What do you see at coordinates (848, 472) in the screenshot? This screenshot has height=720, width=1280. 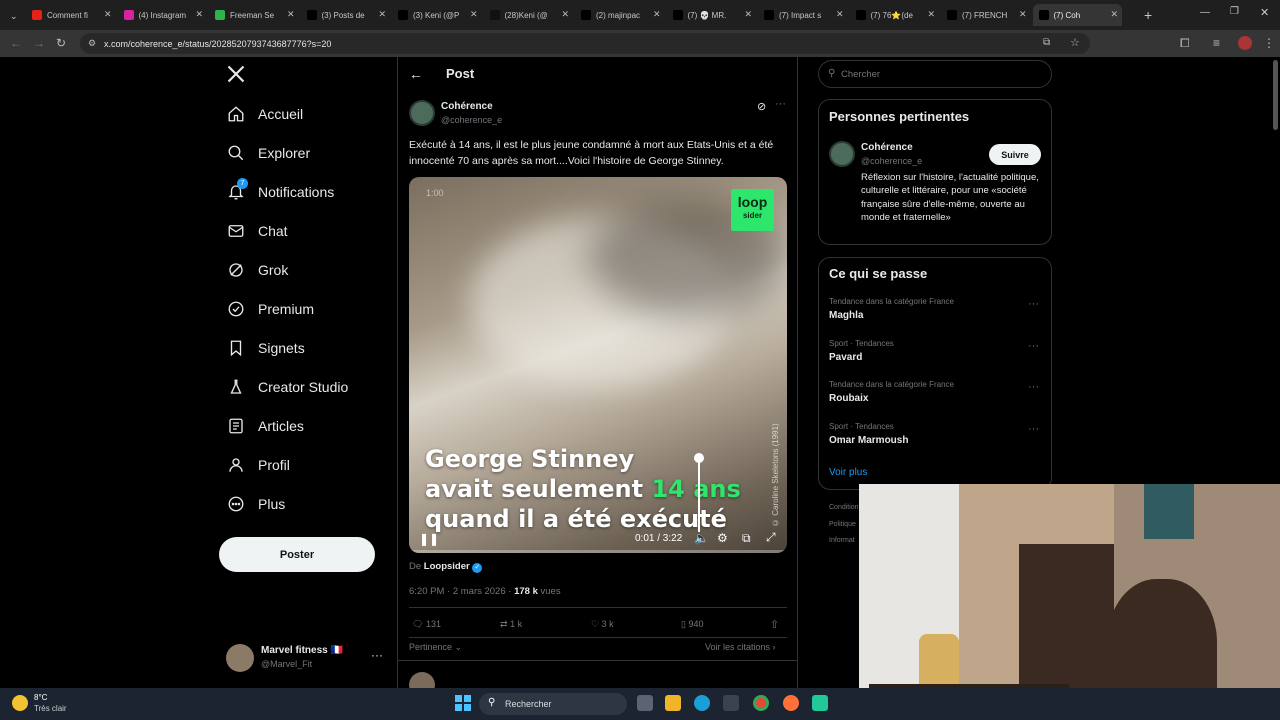 I see `see-more-link: Voir plus` at bounding box center [848, 472].